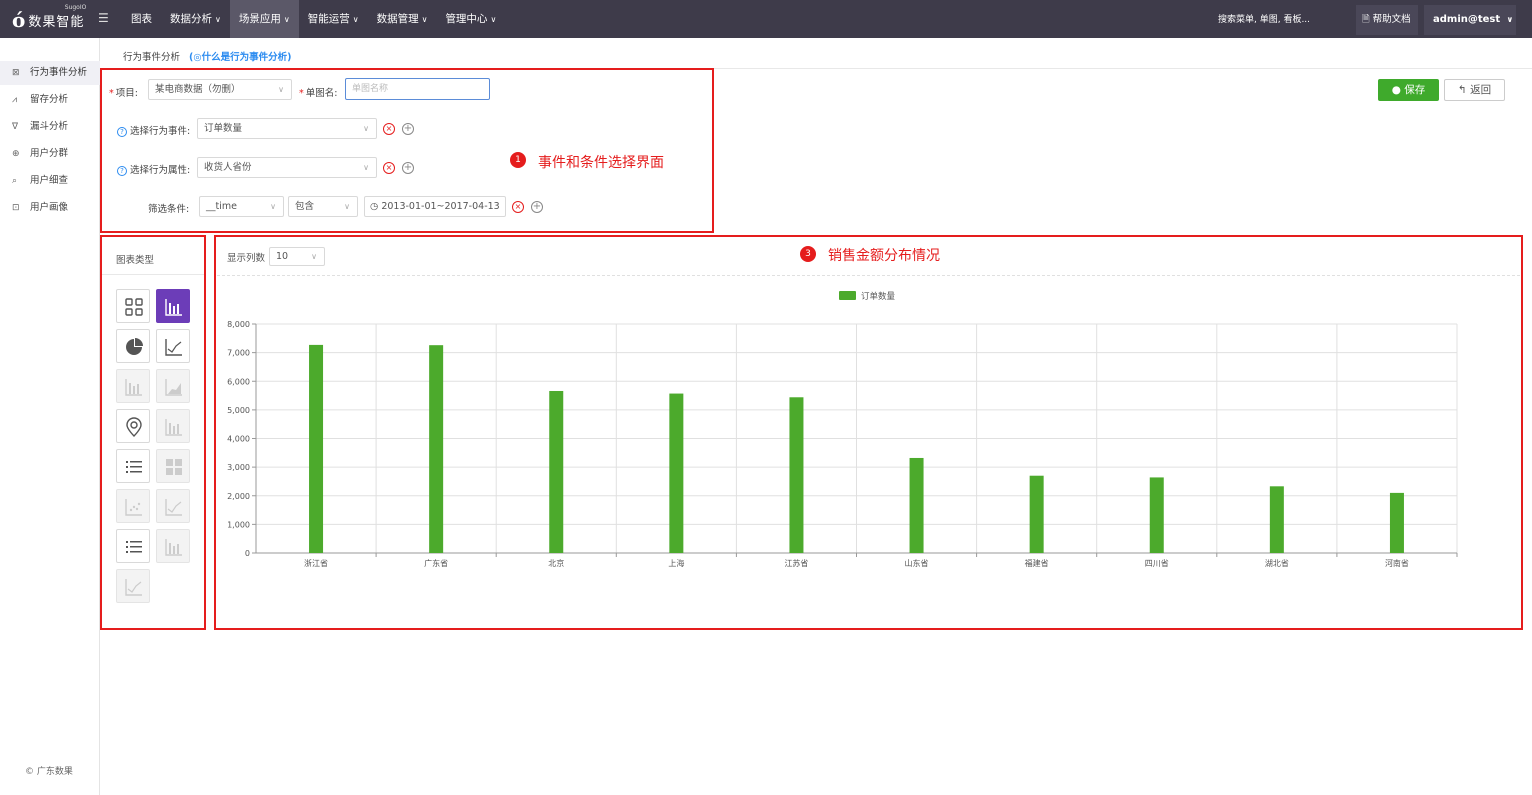 Image resolution: width=1532 pixels, height=795 pixels. Describe the element at coordinates (417, 89) in the screenshot. I see `chart-name-input: 单图名称` at that location.